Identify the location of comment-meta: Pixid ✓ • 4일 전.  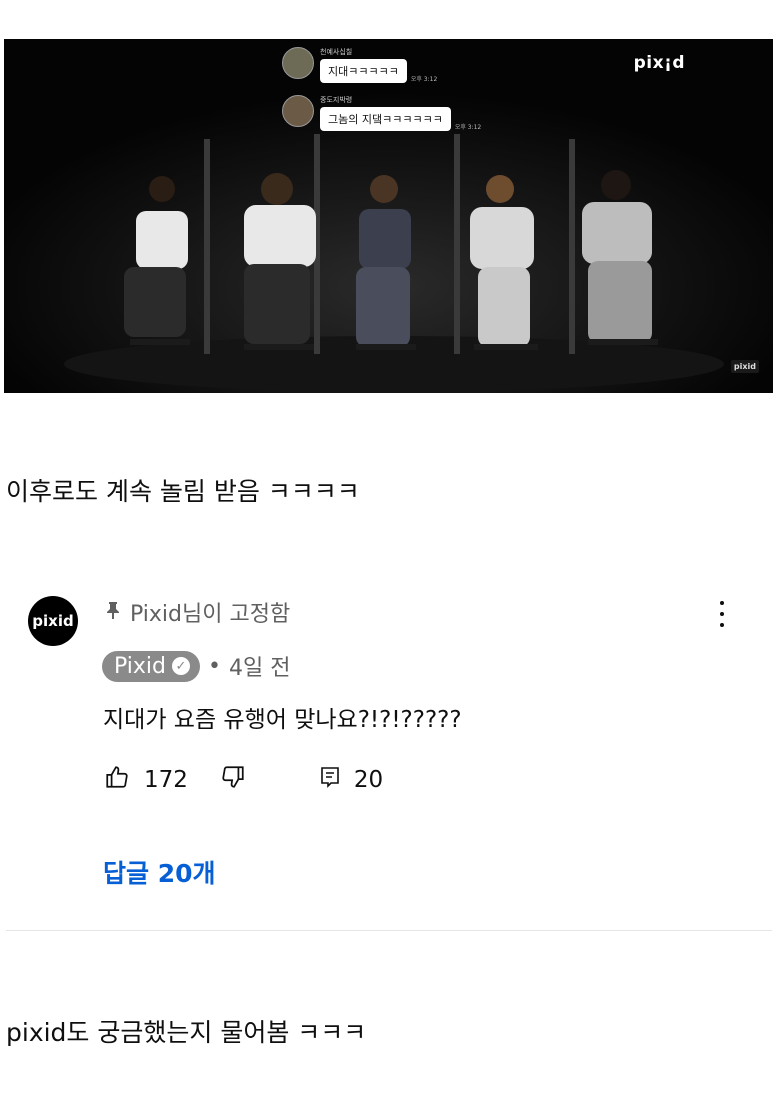
(196, 666).